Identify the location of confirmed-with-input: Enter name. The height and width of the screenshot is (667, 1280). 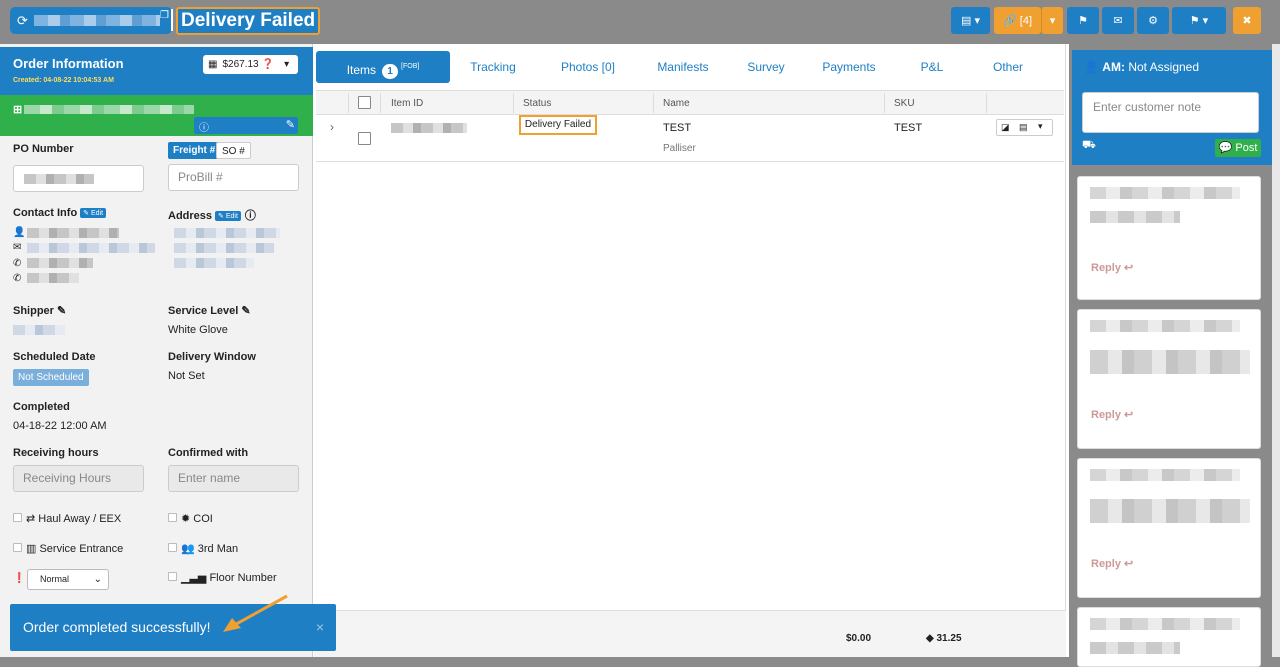
(233, 478).